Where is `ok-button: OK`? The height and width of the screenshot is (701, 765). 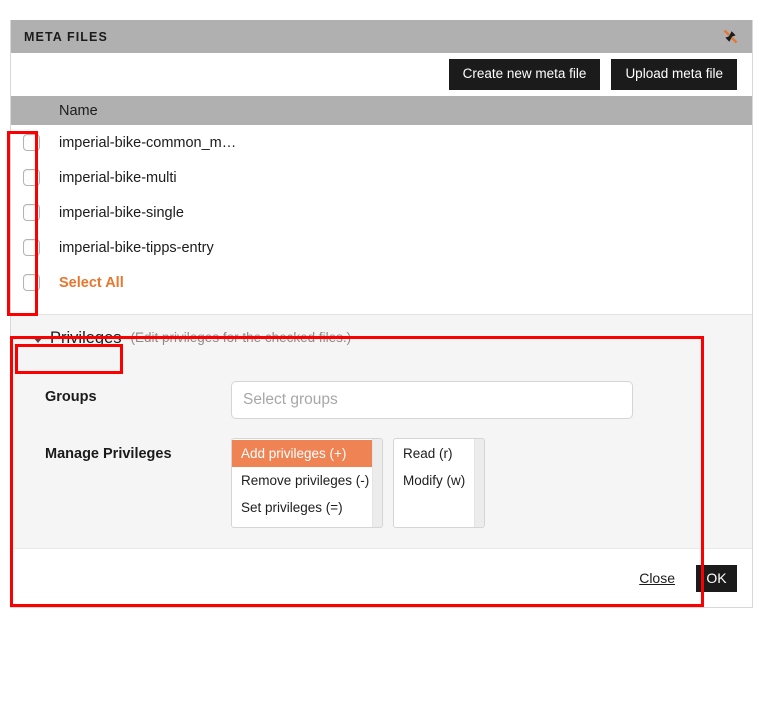 ok-button: OK is located at coordinates (716, 578).